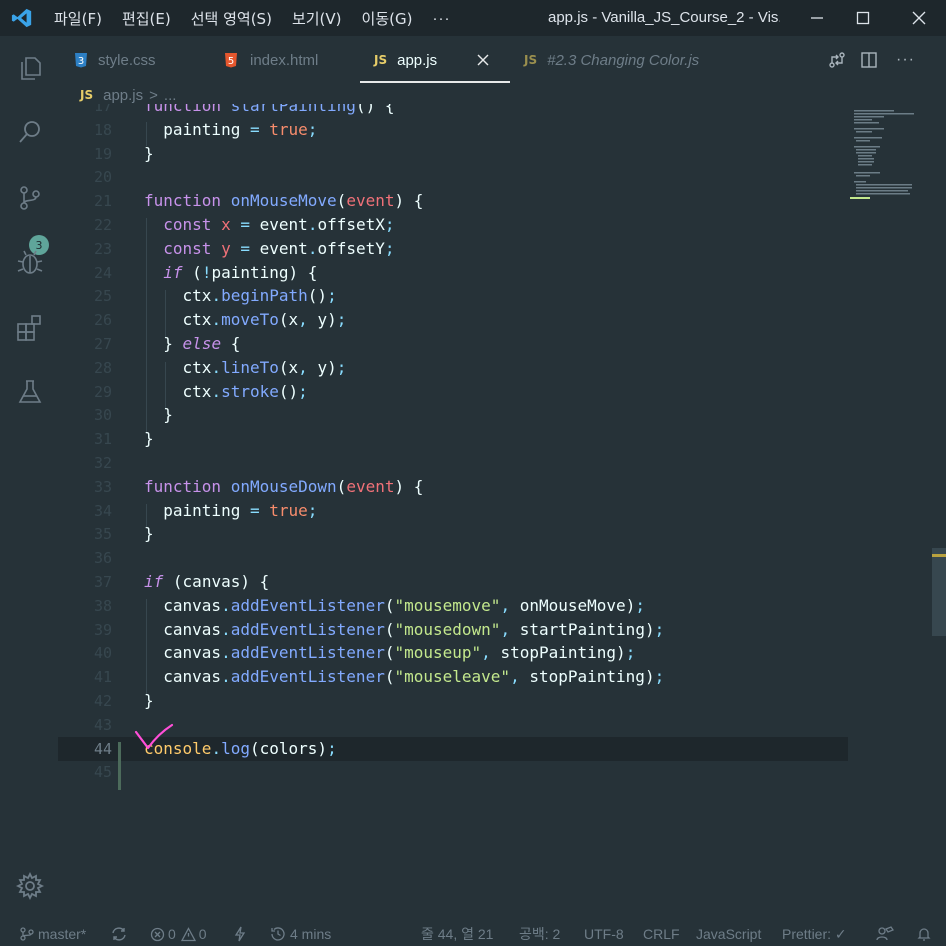  I want to click on code-line: 22 const x = event.offsetX;, so click(453, 225).